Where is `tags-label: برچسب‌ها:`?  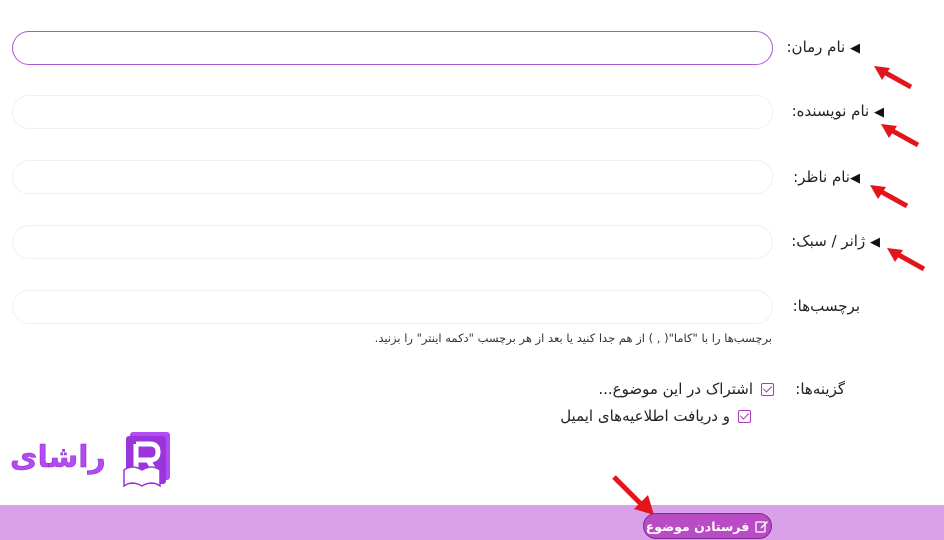
tags-label: برچسب‌ها: is located at coordinates (826, 306).